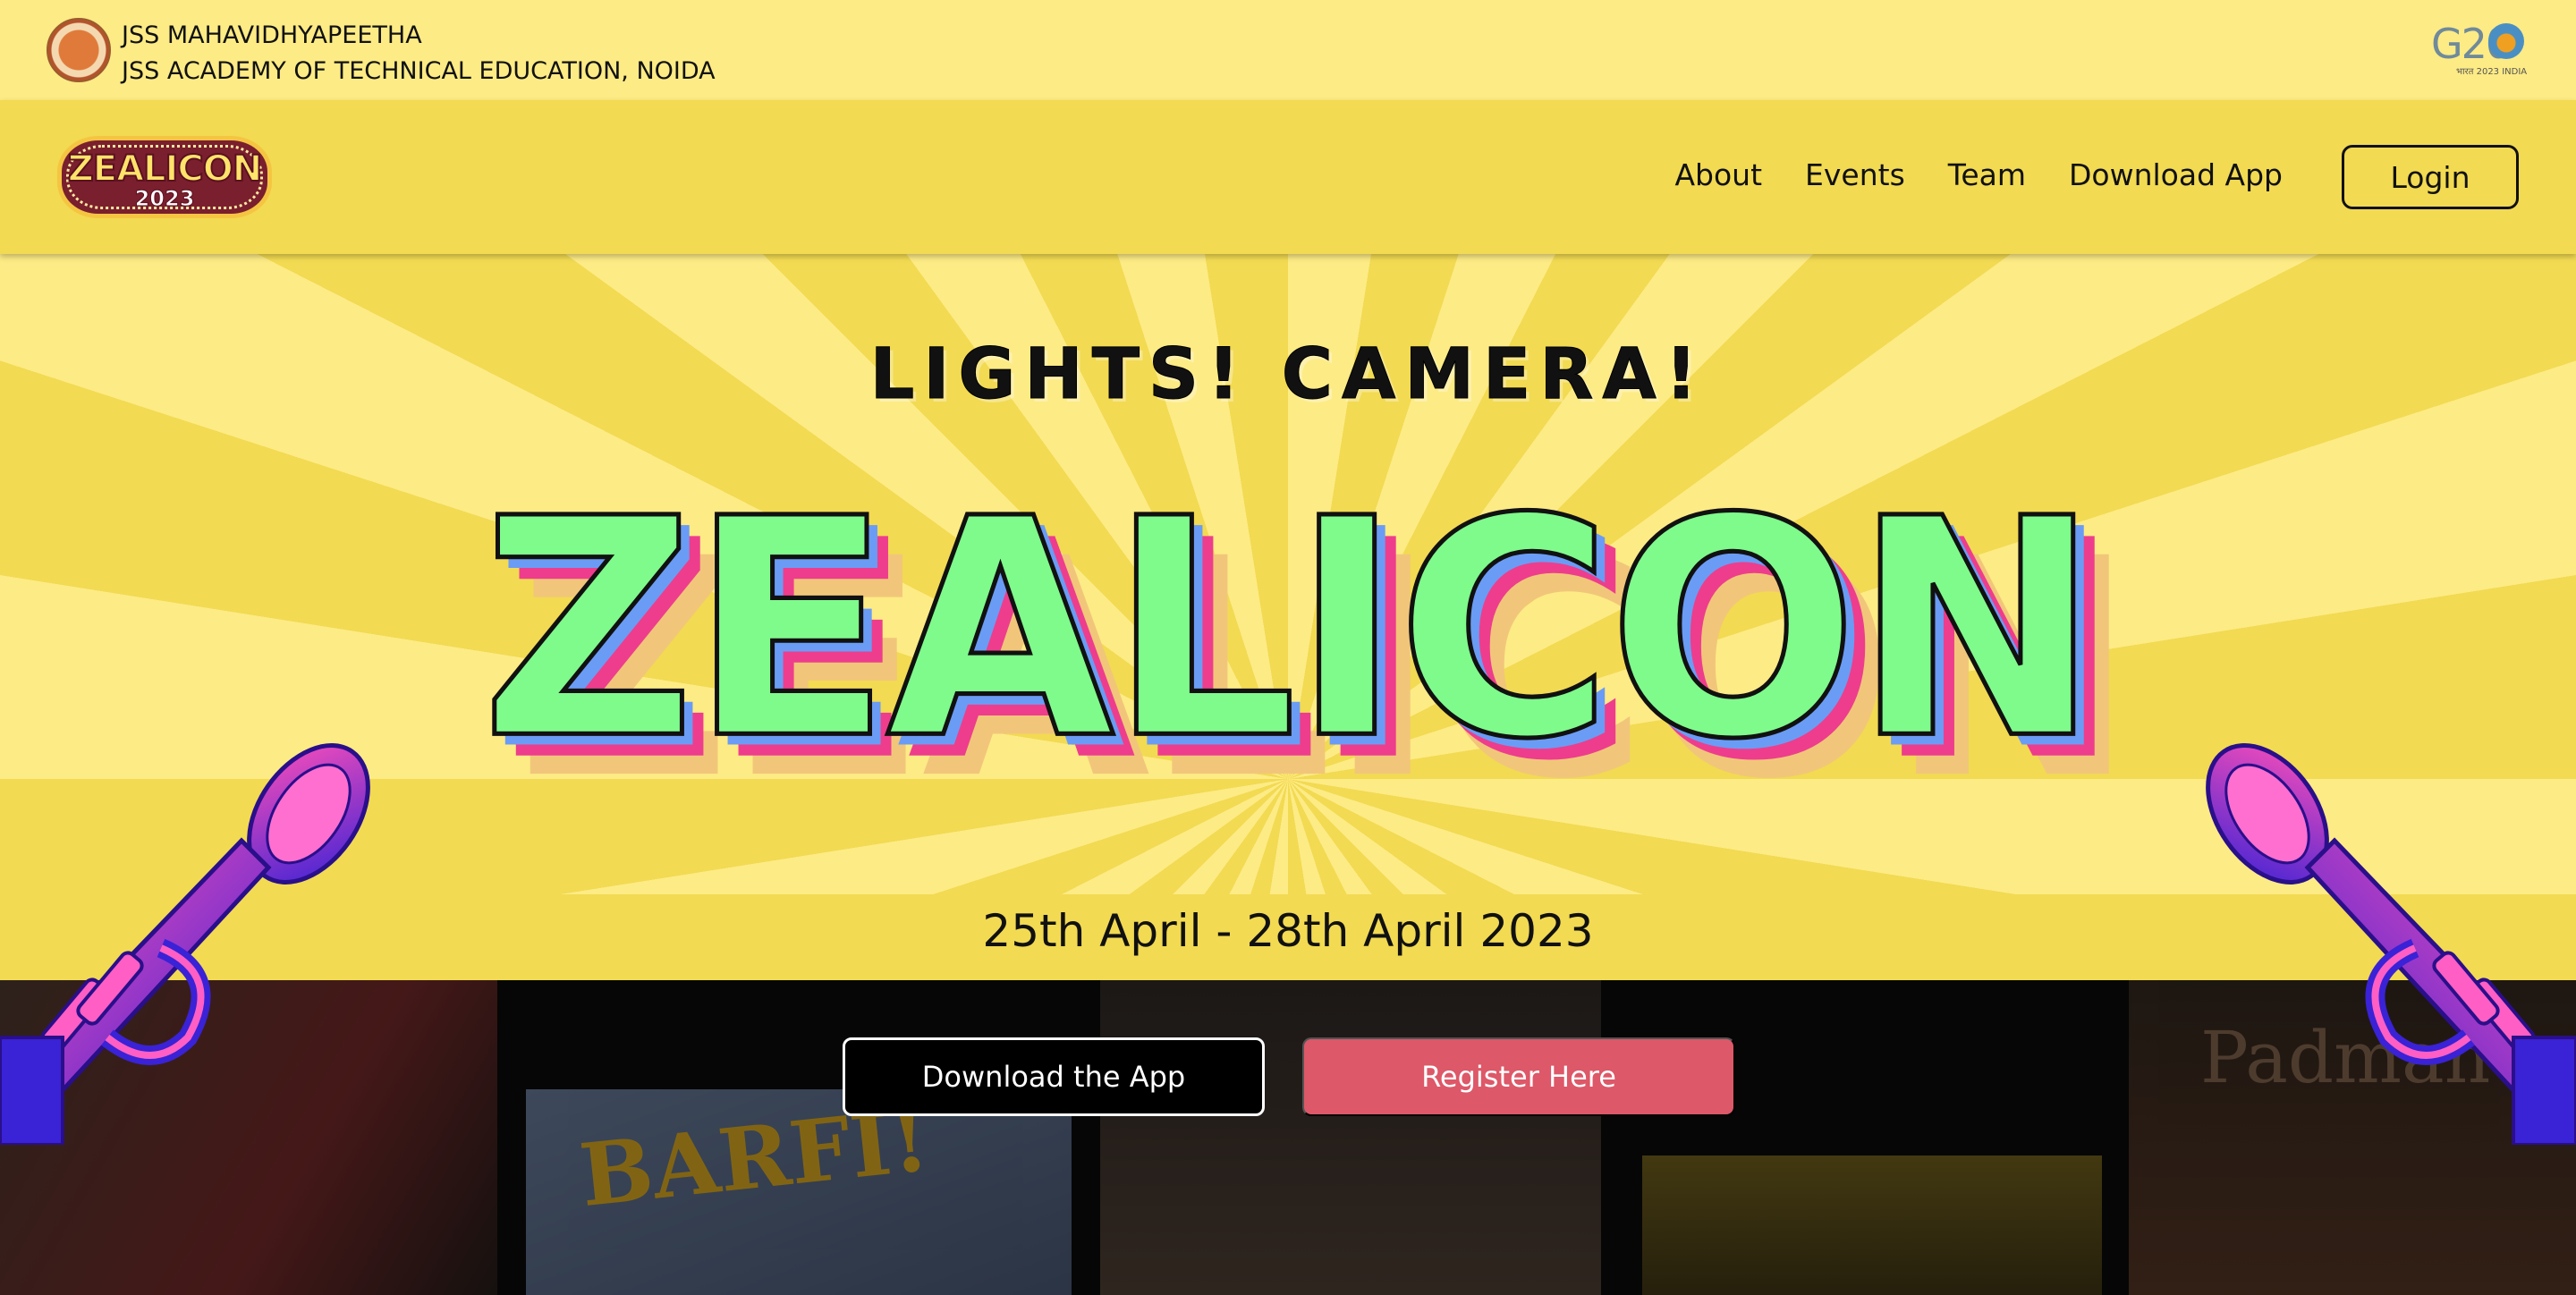 The image size is (2576, 1295). I want to click on trumpet-left-icon, so click(185, 944).